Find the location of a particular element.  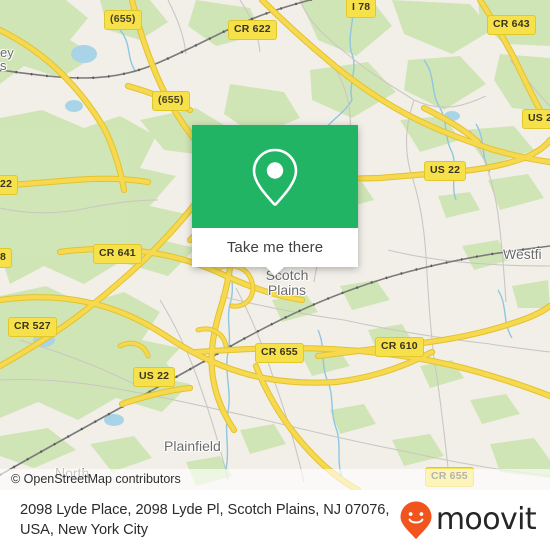

road-shield: CR 527 is located at coordinates (32, 327).